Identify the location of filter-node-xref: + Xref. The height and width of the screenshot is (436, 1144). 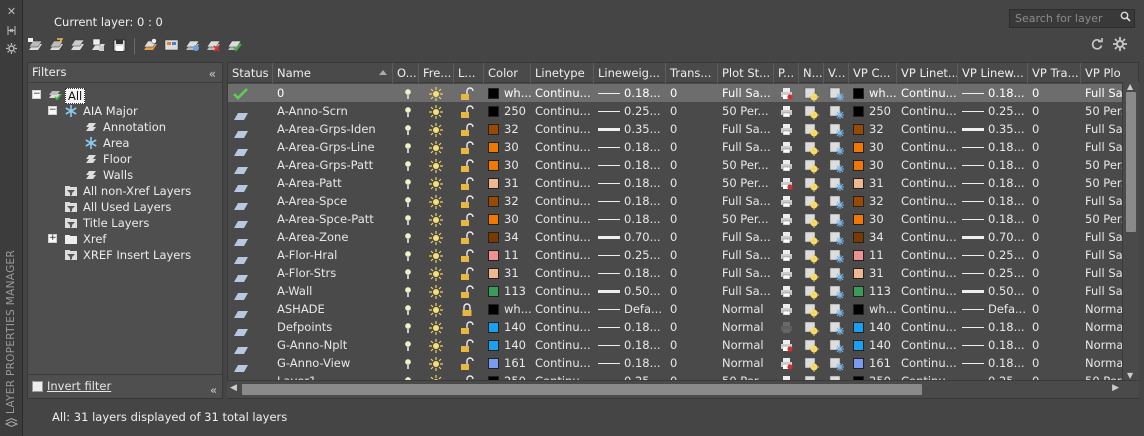
(123, 239).